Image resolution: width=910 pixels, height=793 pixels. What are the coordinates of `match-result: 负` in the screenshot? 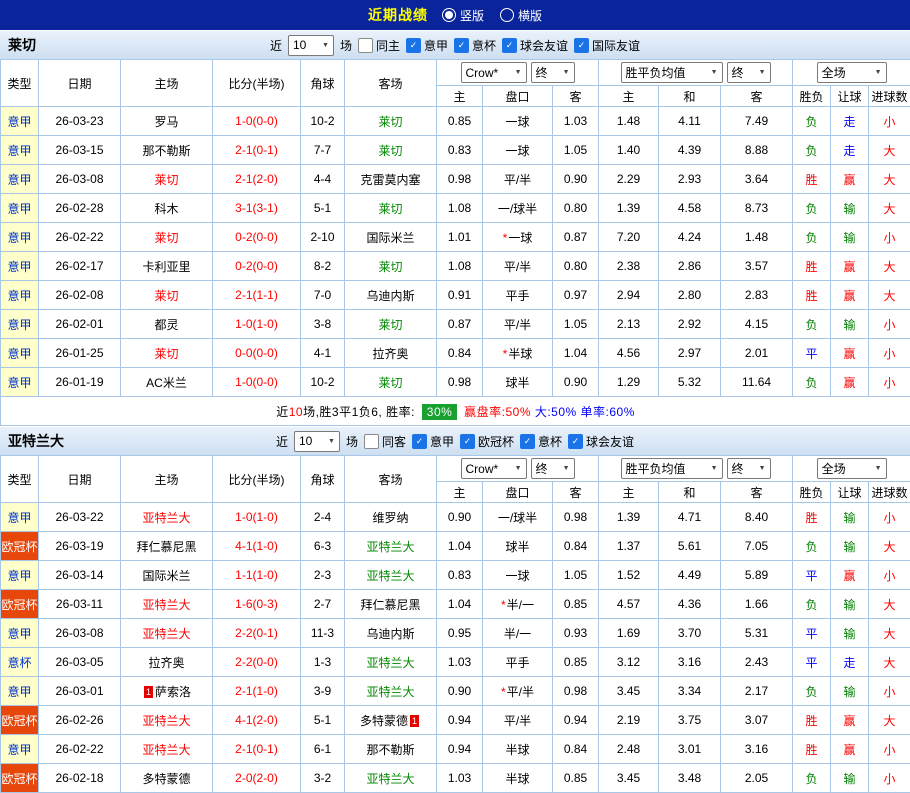 It's located at (812, 691).